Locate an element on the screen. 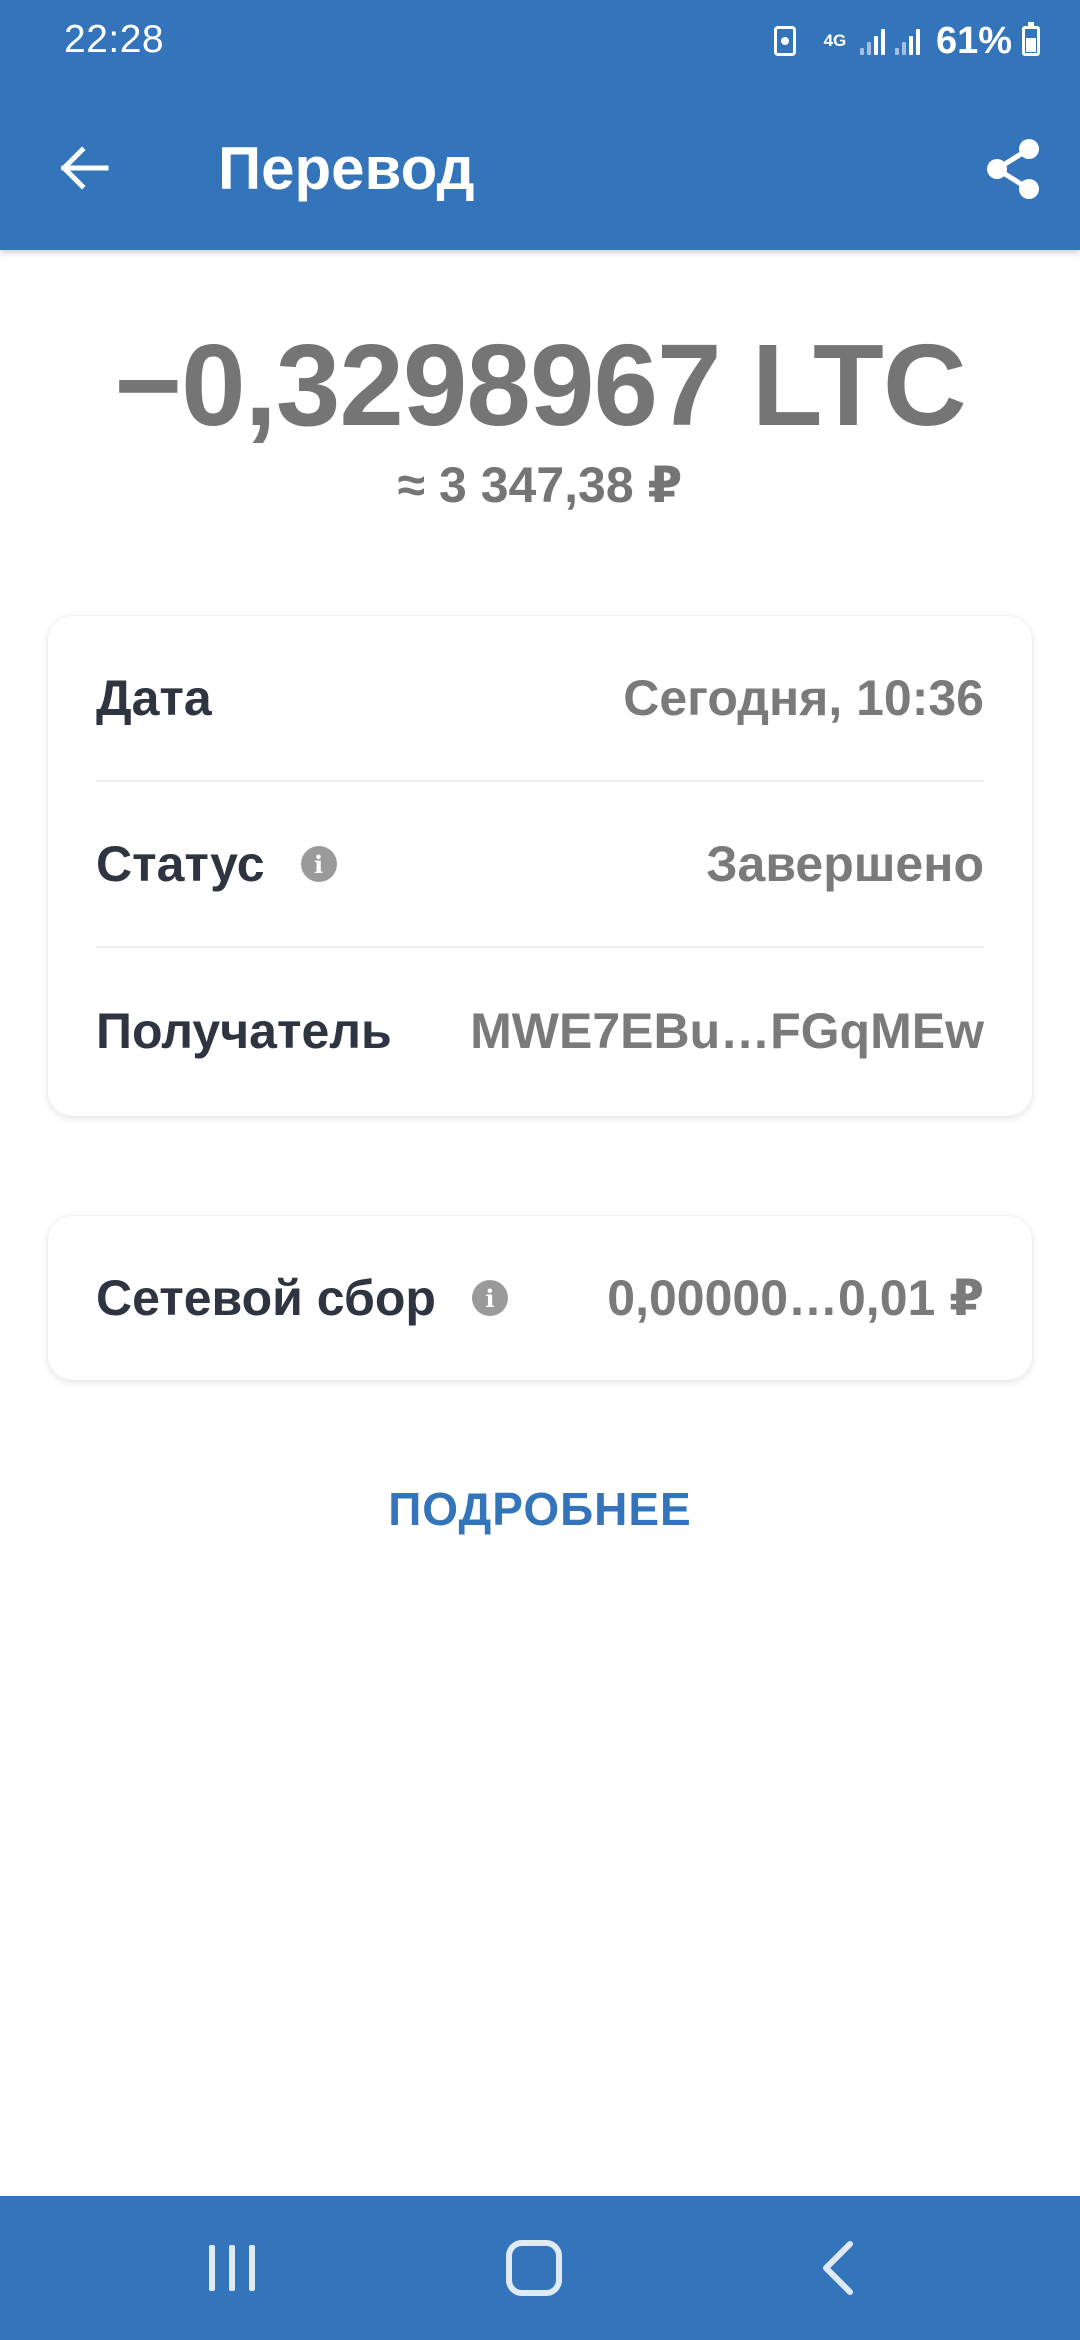 The width and height of the screenshot is (1080, 2340). arrow-left-icon is located at coordinates (84, 168).